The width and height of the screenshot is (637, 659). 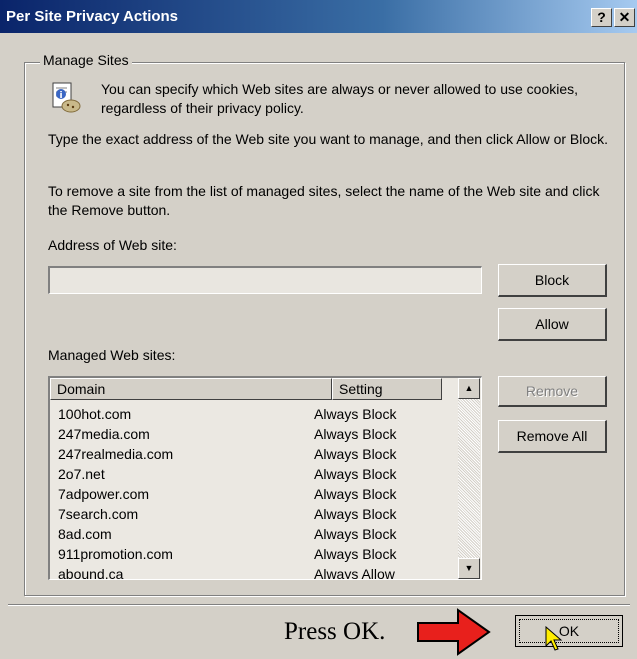 What do you see at coordinates (255, 534) in the screenshot?
I see `table-row: 8ad.com Always Block` at bounding box center [255, 534].